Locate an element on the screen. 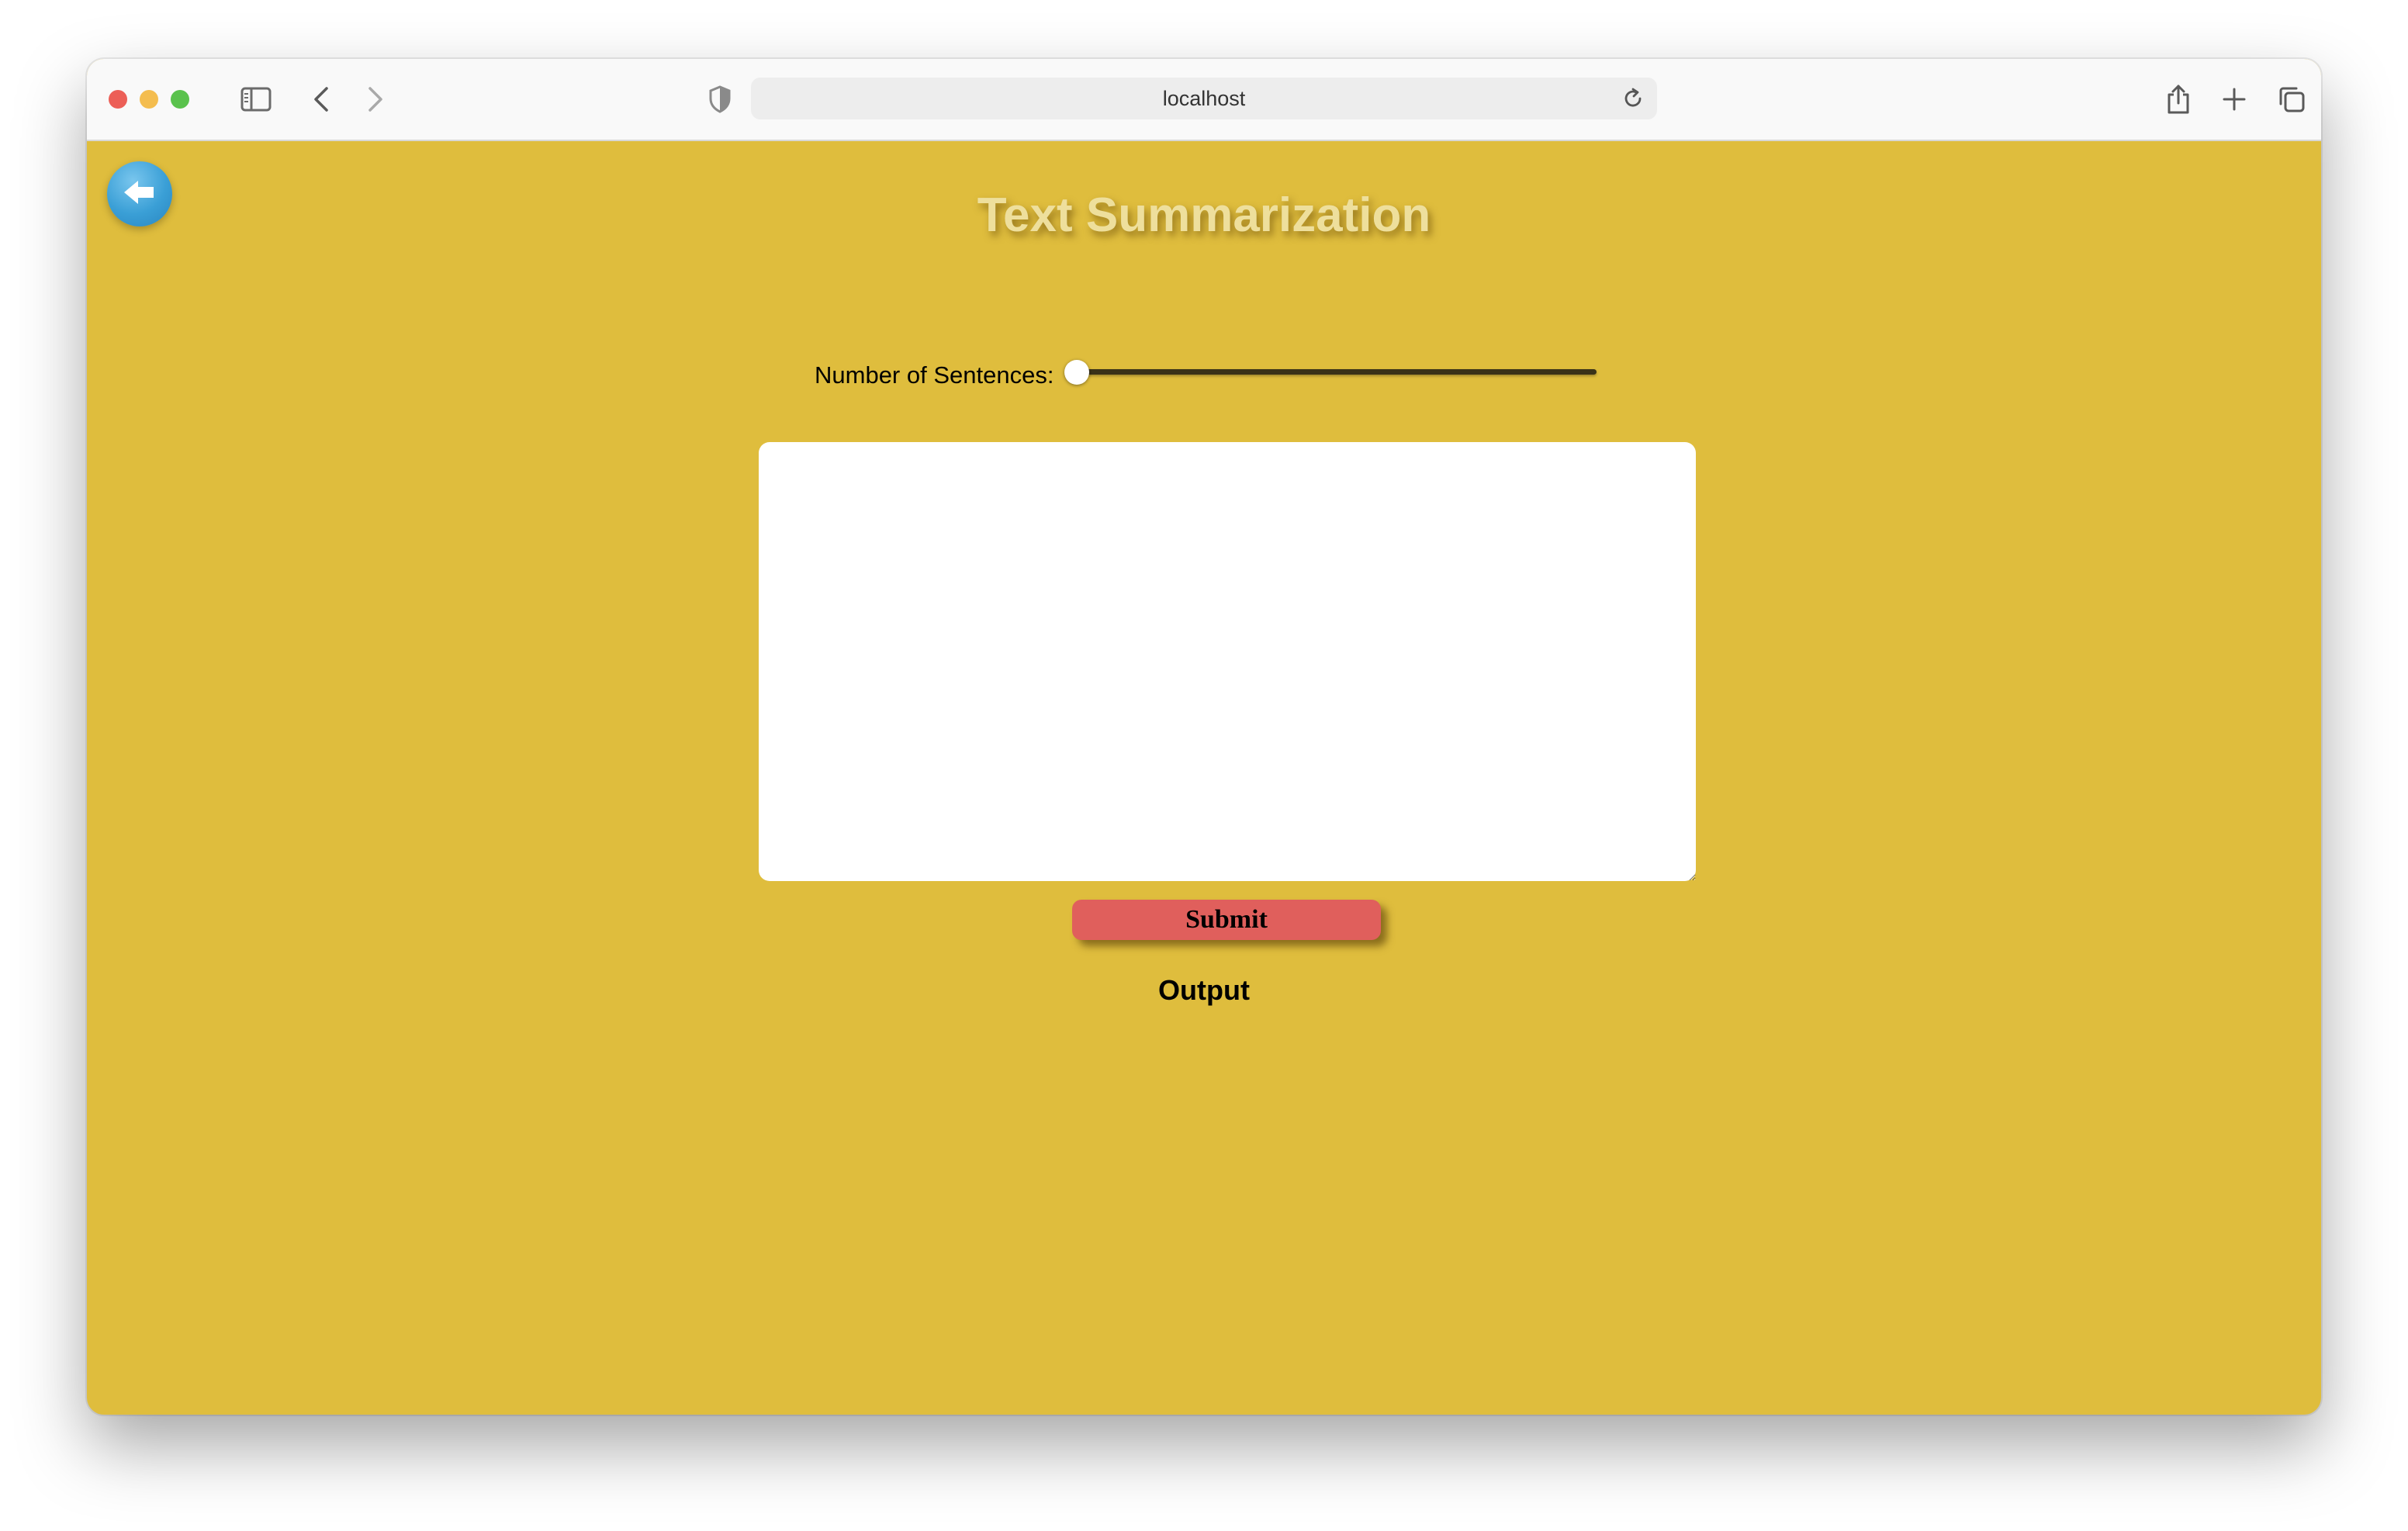  slider-thumb is located at coordinates (1077, 372).